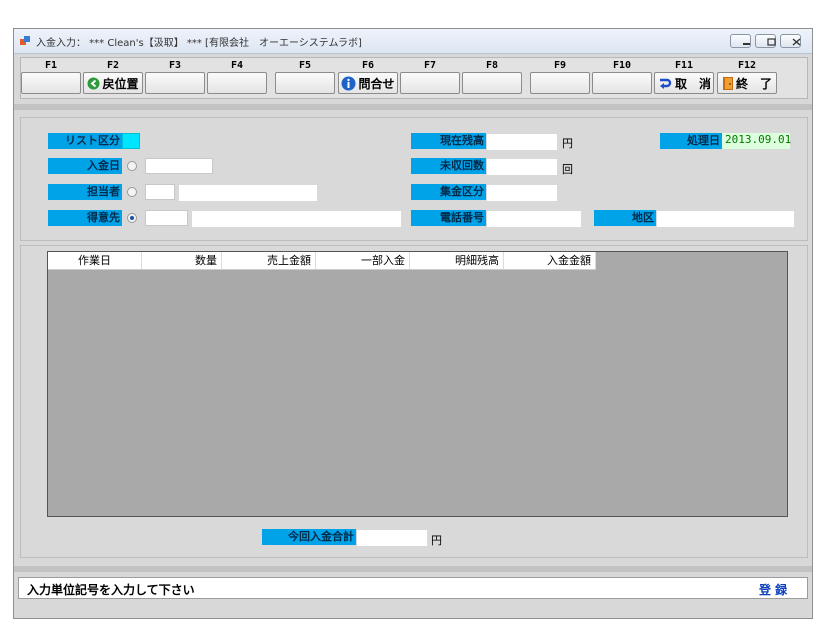  Describe the element at coordinates (182, 260) in the screenshot. I see `col-suryo: 数量` at that location.